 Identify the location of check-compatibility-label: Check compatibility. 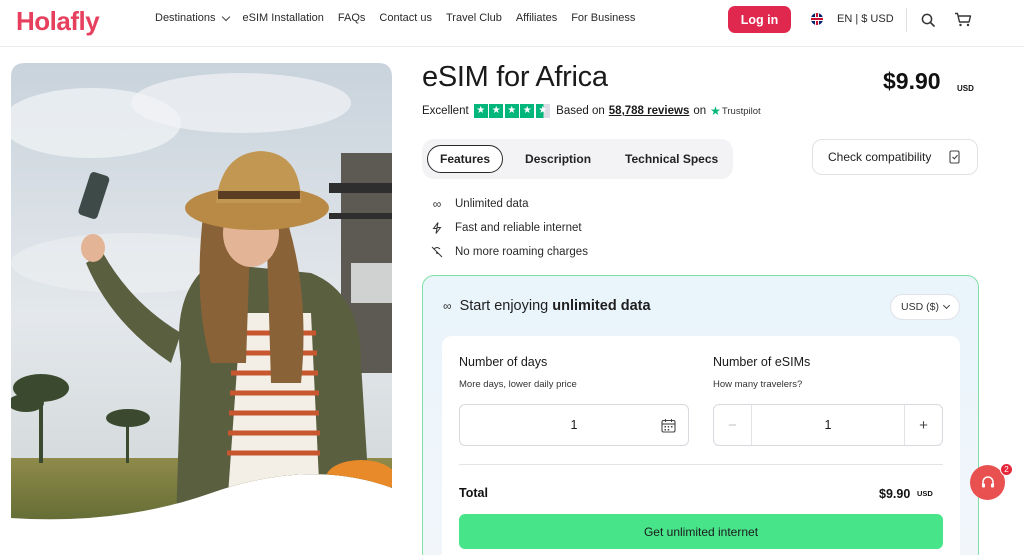
(880, 157).